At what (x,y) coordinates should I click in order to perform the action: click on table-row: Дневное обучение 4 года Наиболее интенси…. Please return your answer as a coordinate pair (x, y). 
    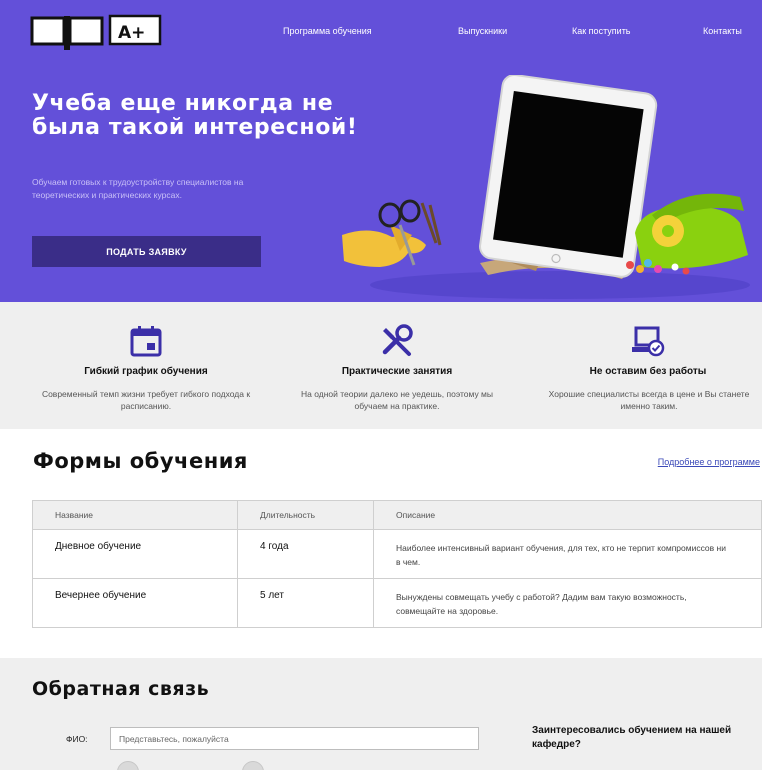
    Looking at the image, I should click on (397, 554).